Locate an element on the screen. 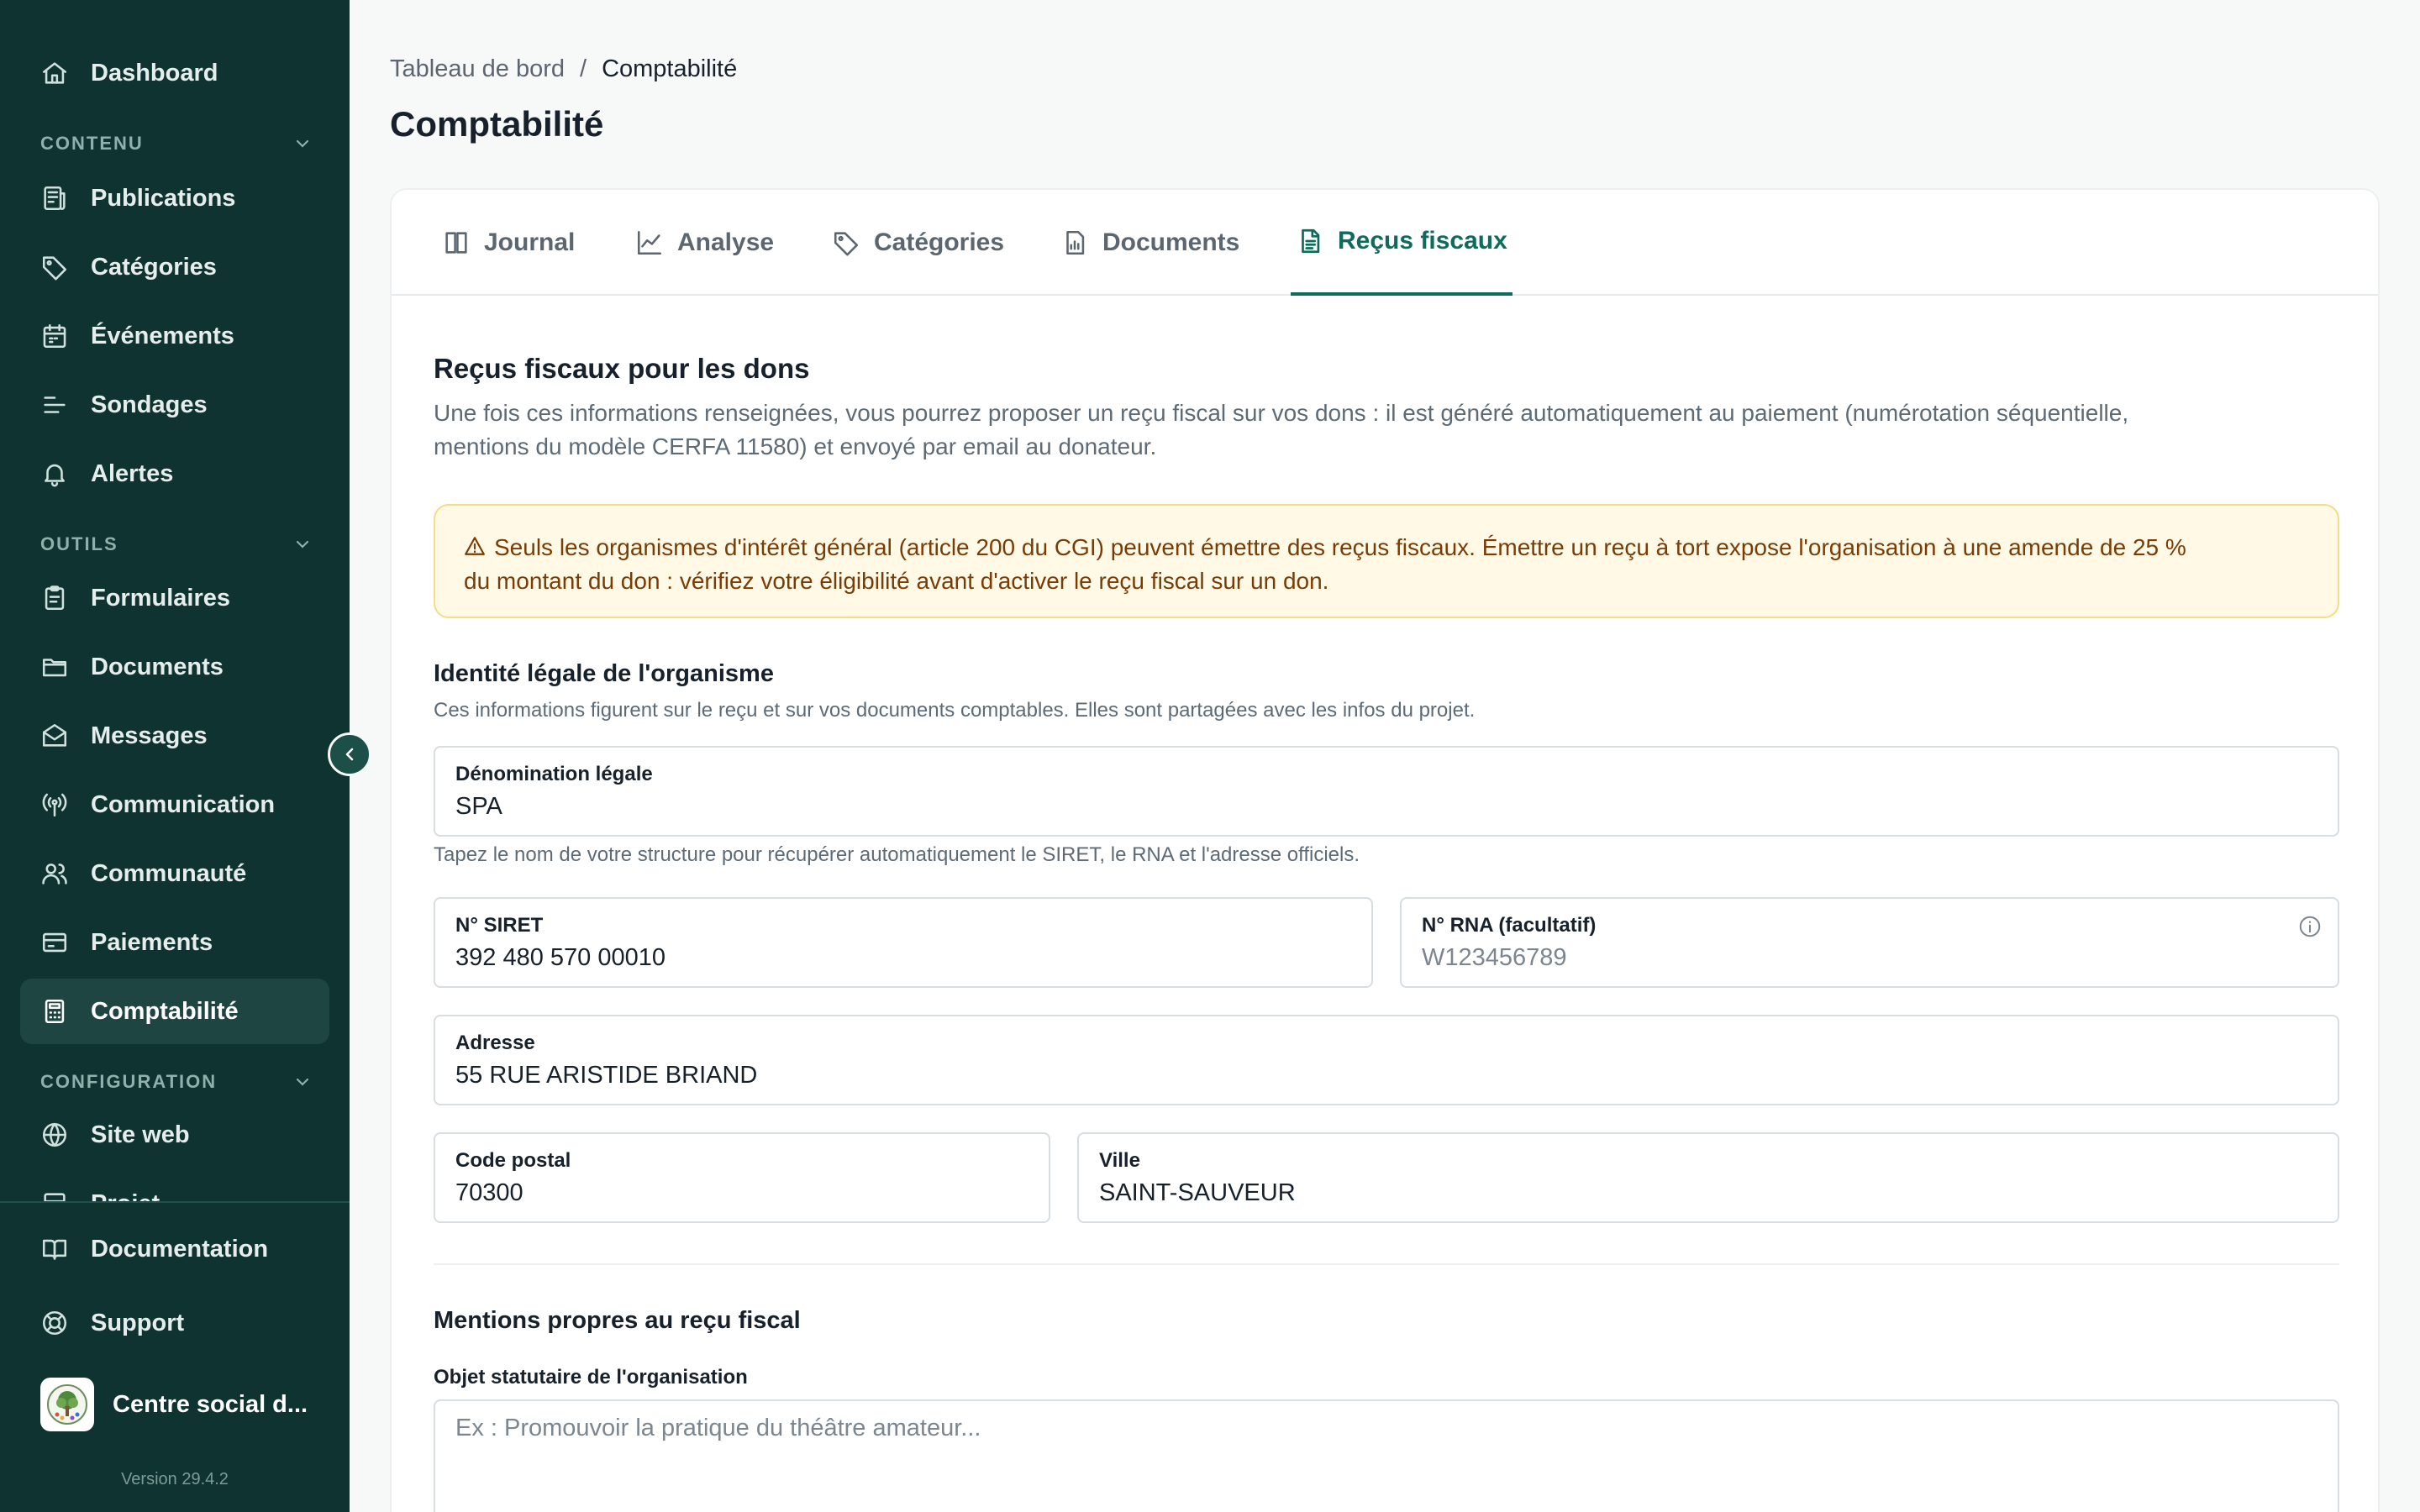 The image size is (2420, 1512). sidebar-item-label: Événements is located at coordinates (162, 335).